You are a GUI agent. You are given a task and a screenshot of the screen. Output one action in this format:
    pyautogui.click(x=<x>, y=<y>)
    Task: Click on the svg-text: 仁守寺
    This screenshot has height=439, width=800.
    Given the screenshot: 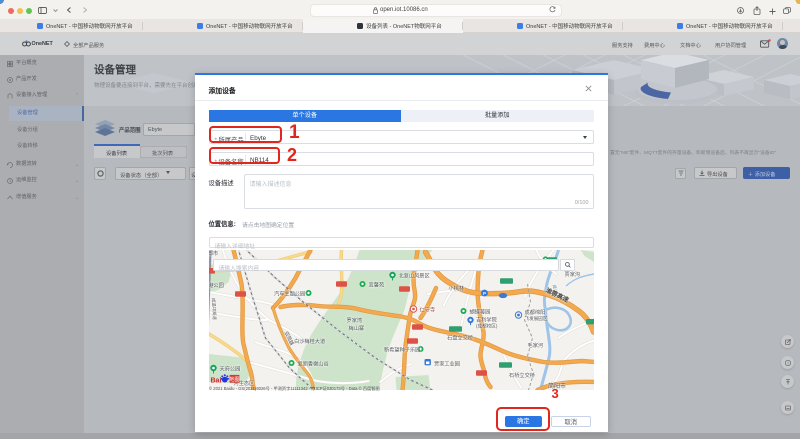 What is the action you would take?
    pyautogui.click(x=427, y=310)
    